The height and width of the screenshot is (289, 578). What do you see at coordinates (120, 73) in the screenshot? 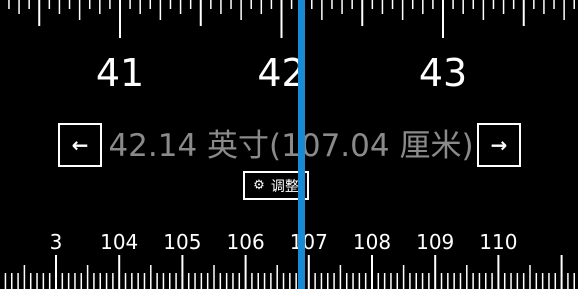
I see `inch-label: 41` at bounding box center [120, 73].